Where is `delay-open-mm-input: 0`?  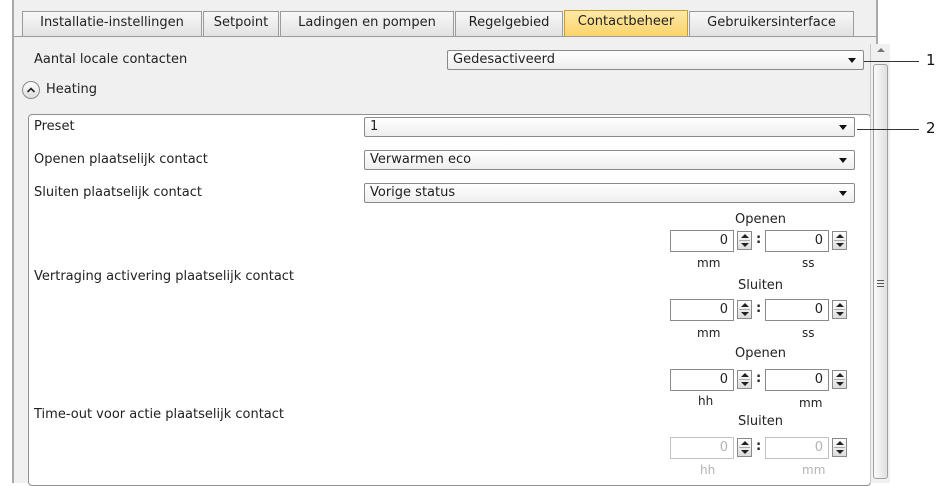 delay-open-mm-input: 0 is located at coordinates (702, 241).